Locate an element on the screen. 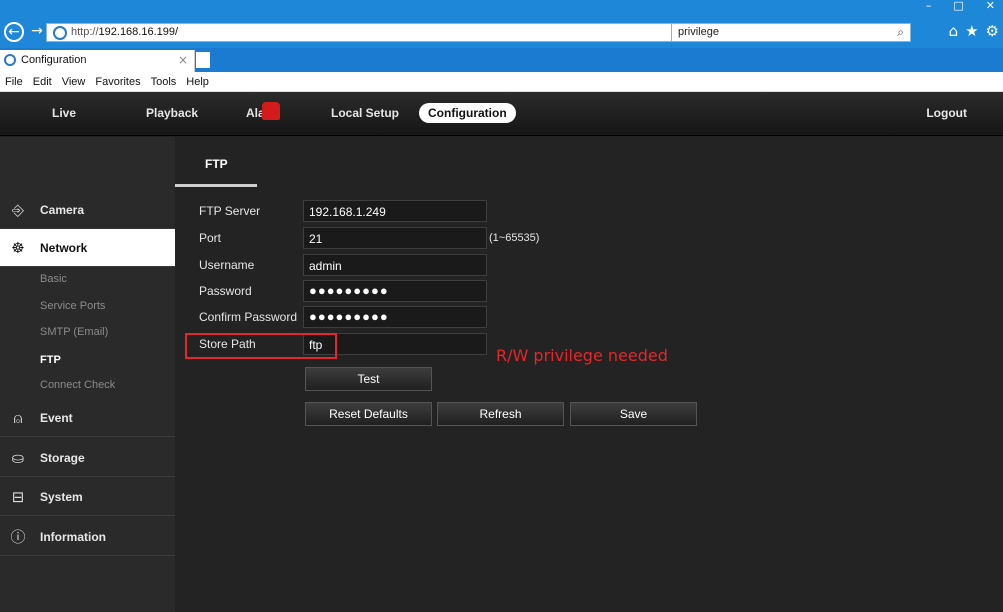  tab-ftp-label: FTP is located at coordinates (216, 164).